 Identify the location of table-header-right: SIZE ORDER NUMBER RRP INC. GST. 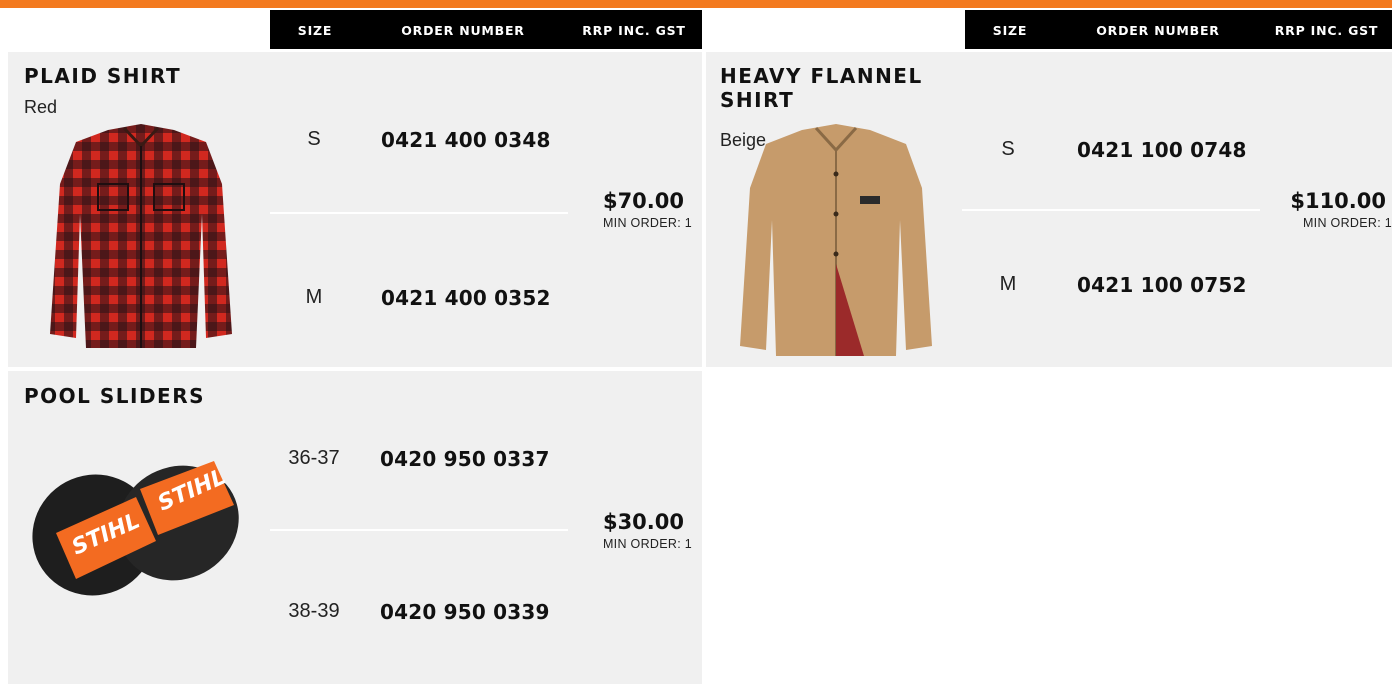
(1178, 29).